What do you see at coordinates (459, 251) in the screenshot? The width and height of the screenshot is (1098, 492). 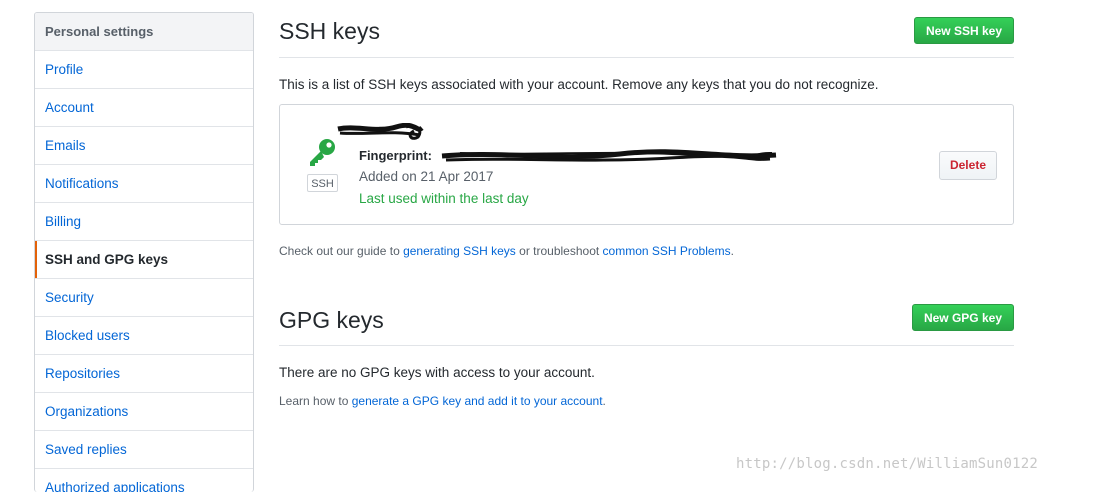 I see `generating-ssh-keys-link: generating SSH keys` at bounding box center [459, 251].